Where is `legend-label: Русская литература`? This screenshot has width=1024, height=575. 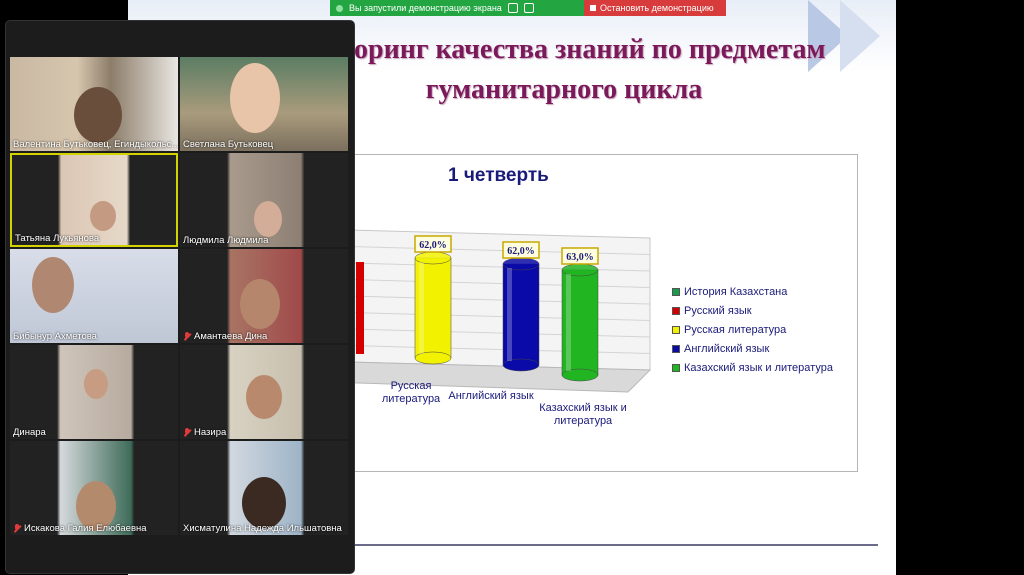
legend-label: Русская литература is located at coordinates (735, 329).